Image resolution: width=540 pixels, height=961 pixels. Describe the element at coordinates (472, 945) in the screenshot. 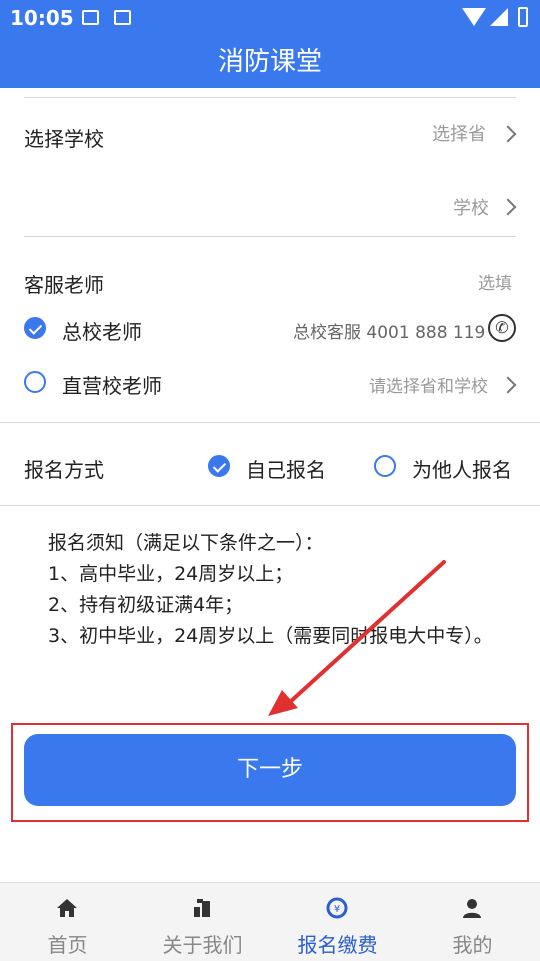

I see `tab-label: 我的` at that location.